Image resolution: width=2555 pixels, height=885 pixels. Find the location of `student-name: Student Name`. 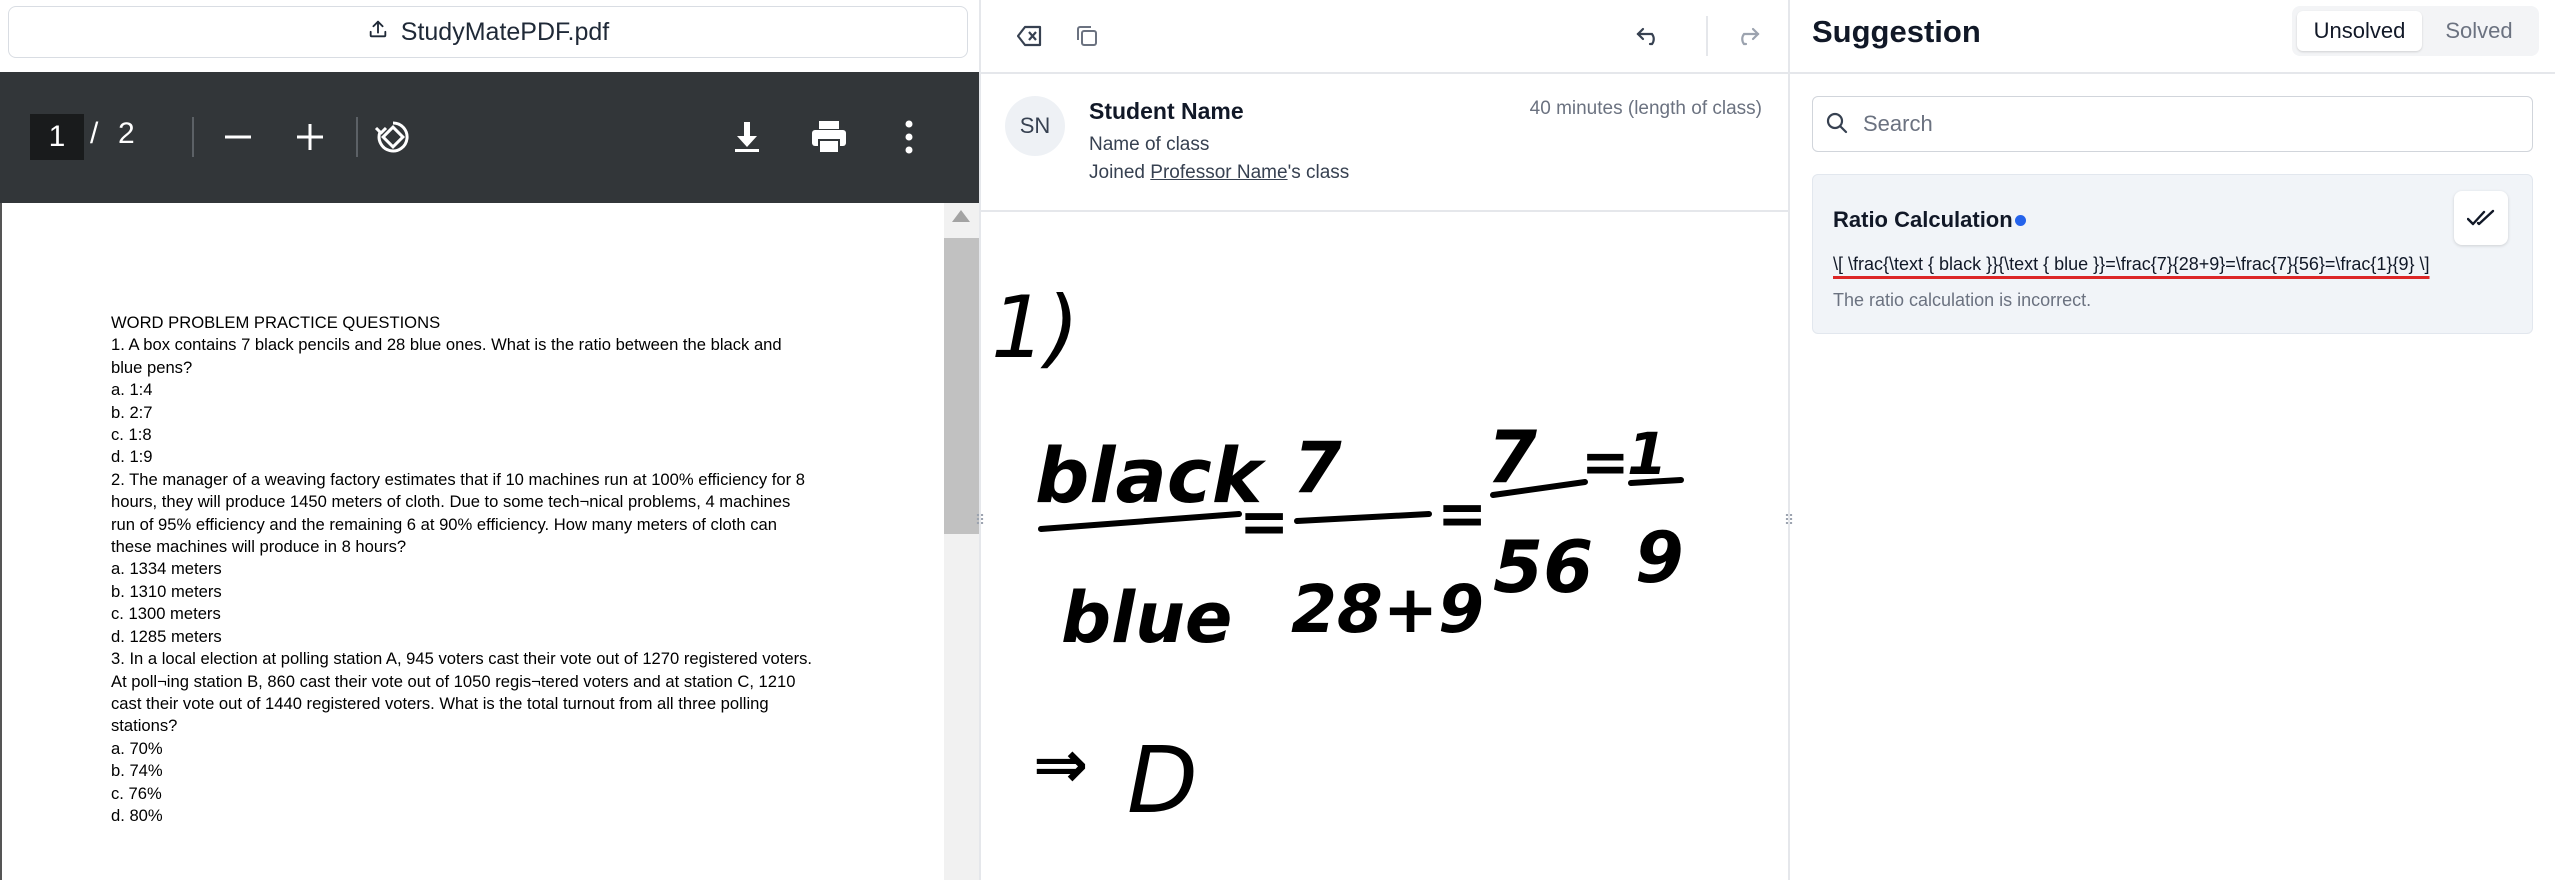

student-name: Student Name is located at coordinates (1166, 111).